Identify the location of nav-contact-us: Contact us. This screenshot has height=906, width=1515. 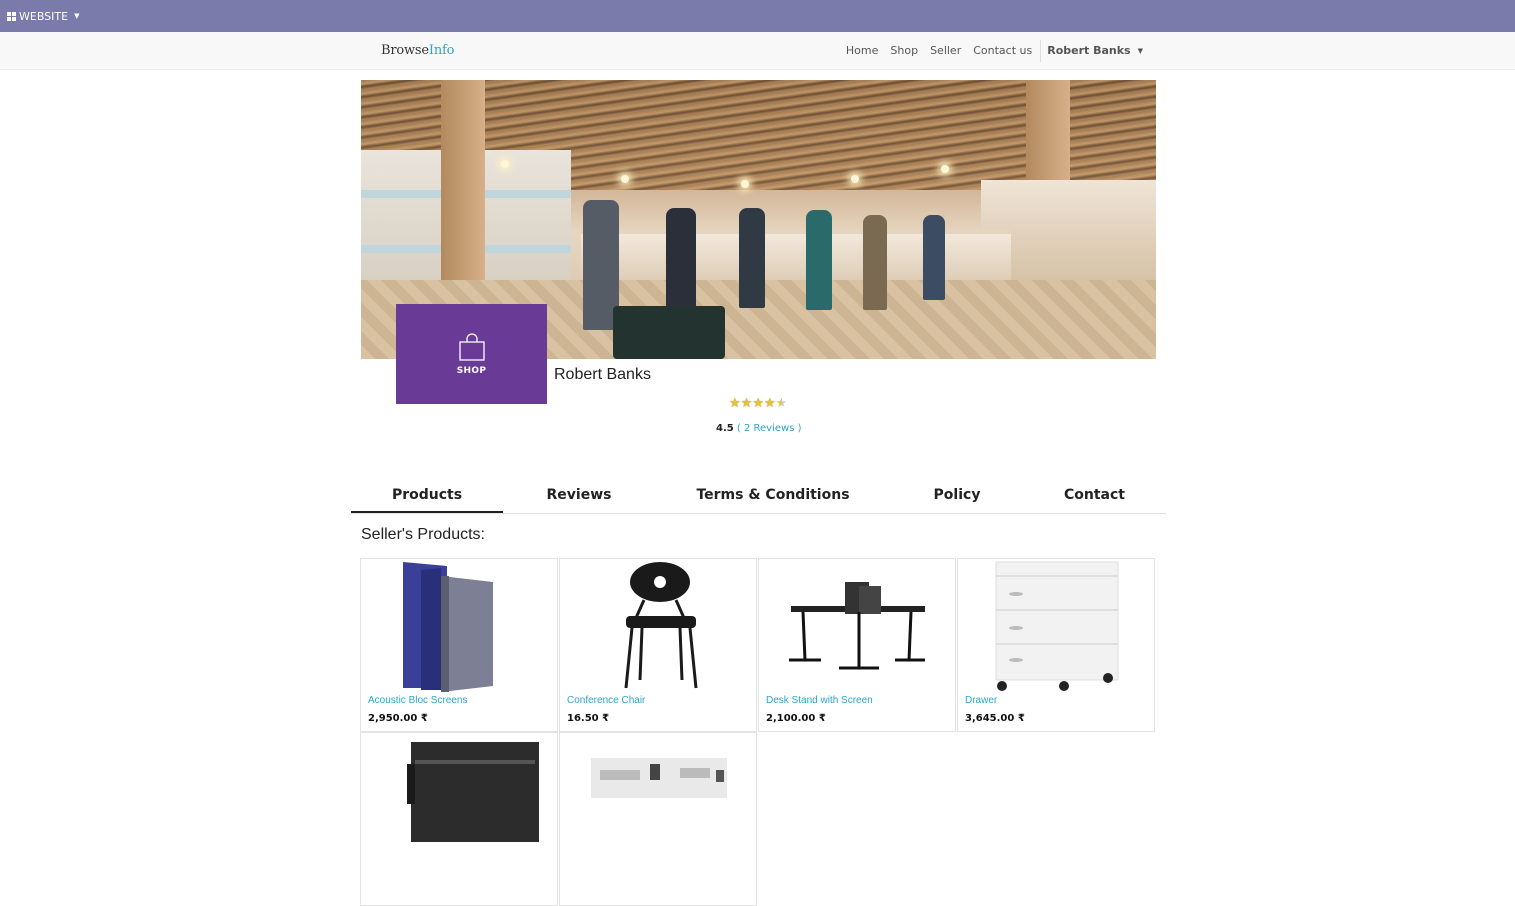
(1002, 50).